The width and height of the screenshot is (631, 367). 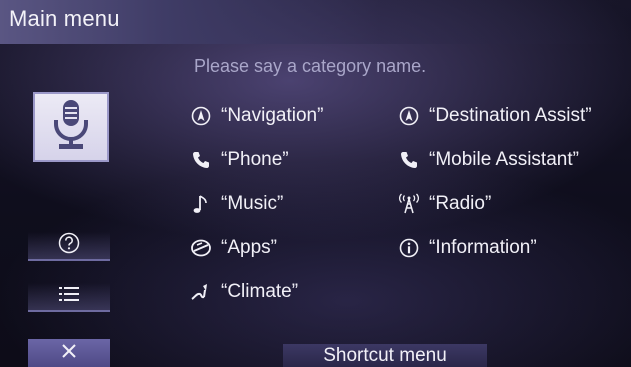 I want to click on music-note-icon, so click(x=201, y=204).